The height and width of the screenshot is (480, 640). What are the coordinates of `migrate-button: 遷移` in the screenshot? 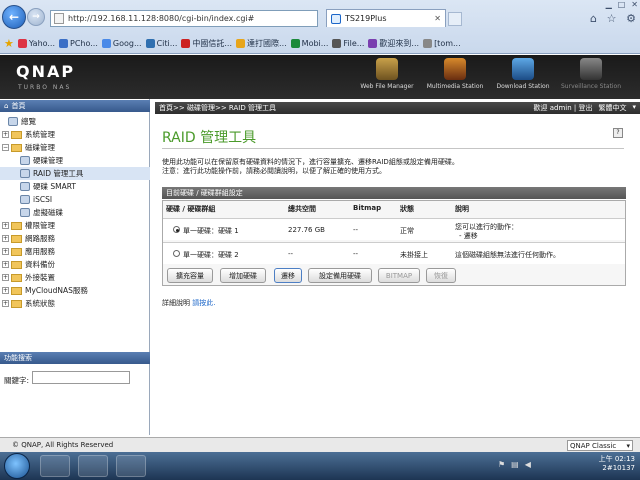 It's located at (288, 275).